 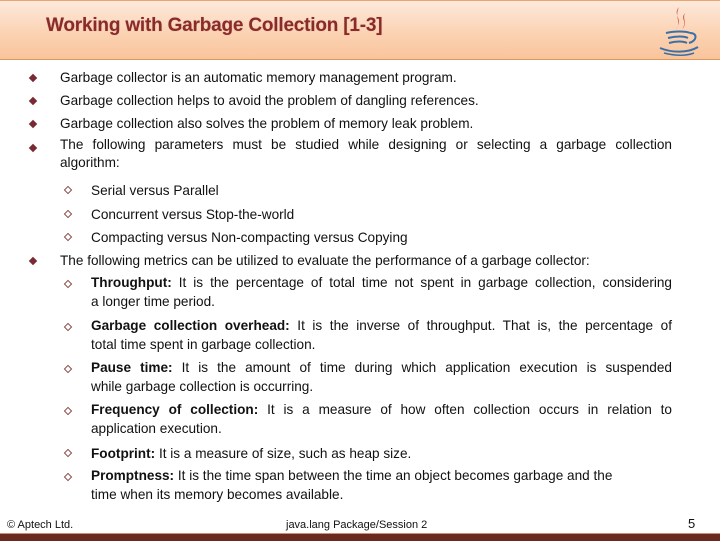 I want to click on footer-copyright: © Aptech Ltd., so click(x=40, y=525).